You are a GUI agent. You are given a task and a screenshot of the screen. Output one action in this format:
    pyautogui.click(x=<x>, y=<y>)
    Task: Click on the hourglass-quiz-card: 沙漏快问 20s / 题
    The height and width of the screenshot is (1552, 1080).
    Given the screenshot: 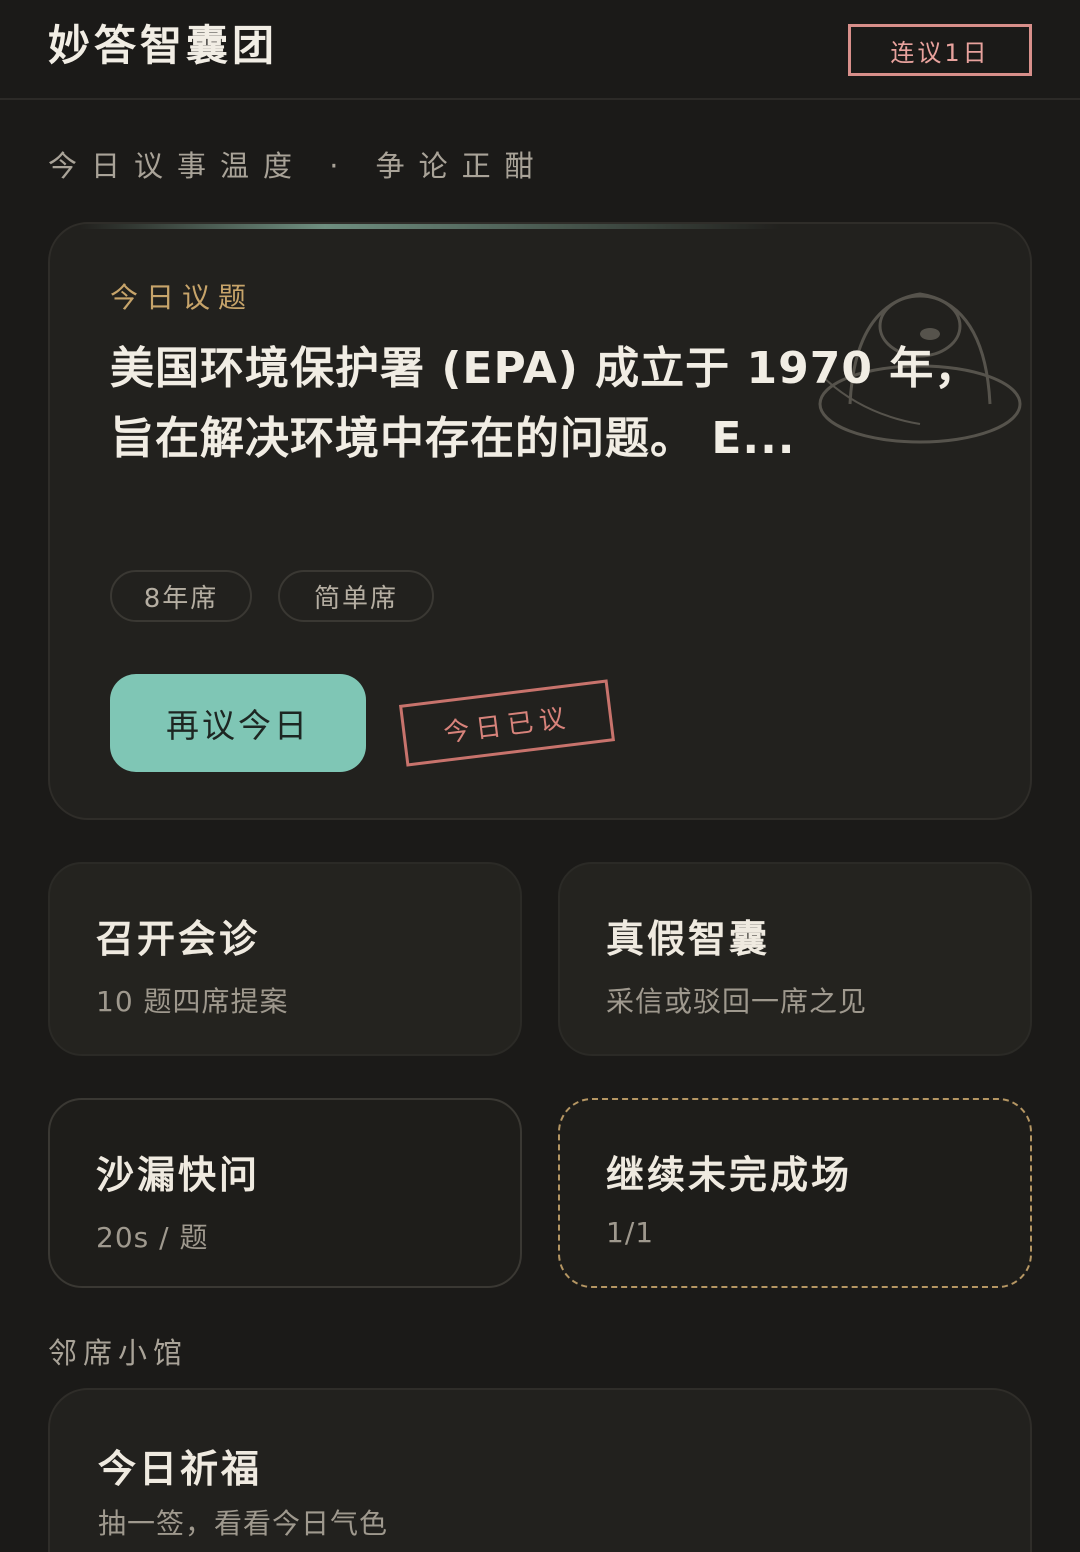 What is the action you would take?
    pyautogui.click(x=285, y=1193)
    